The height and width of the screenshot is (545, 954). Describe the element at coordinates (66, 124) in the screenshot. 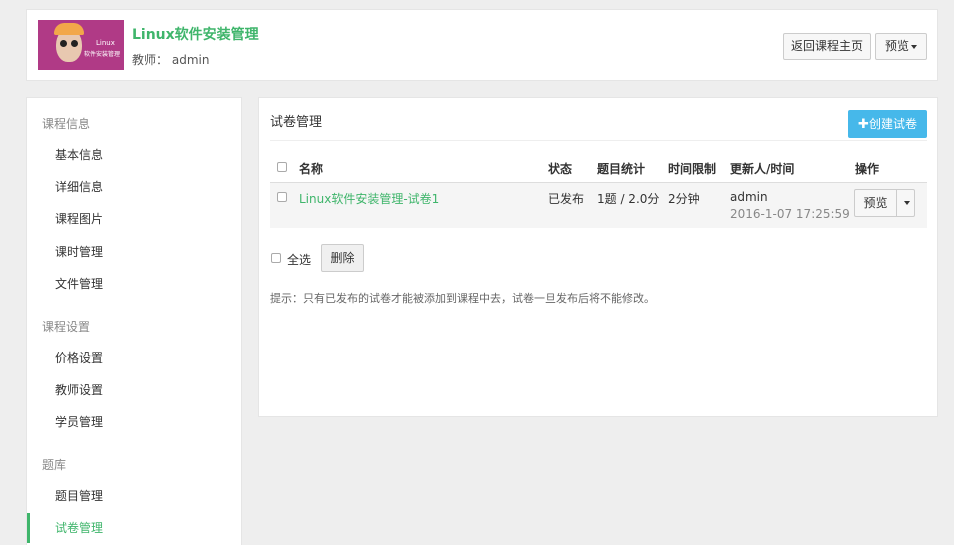

I see `sidebar-group-course-info: 课程信息` at that location.